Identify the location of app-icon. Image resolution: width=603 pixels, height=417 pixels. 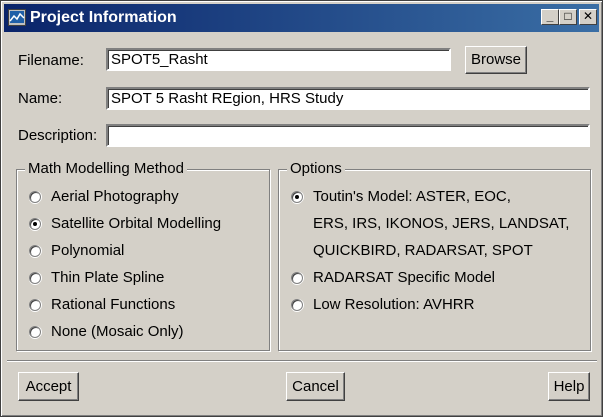
(17, 17).